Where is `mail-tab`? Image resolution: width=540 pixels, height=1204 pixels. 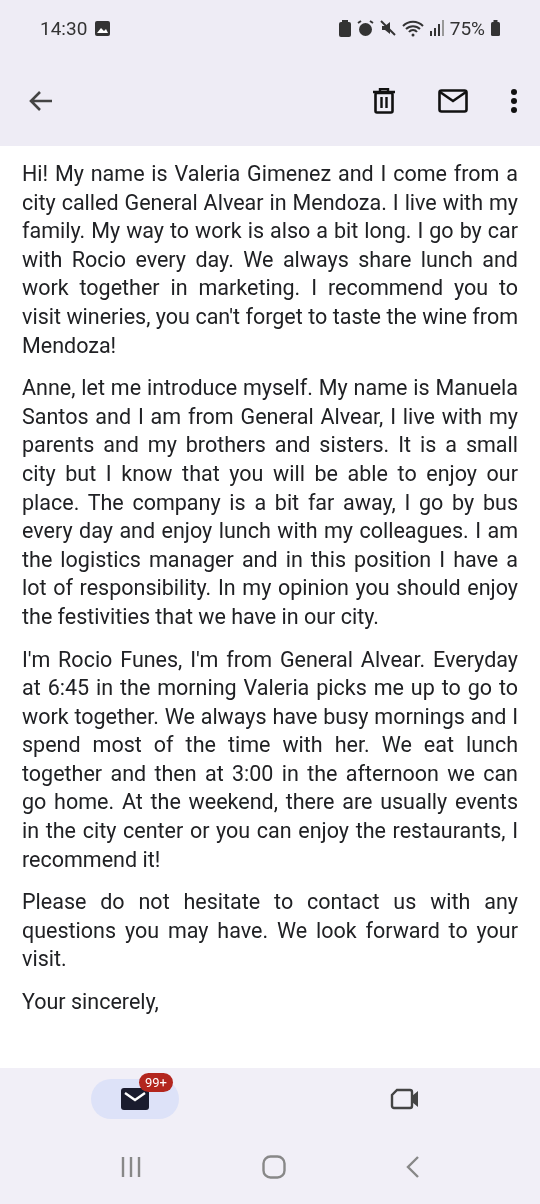 mail-tab is located at coordinates (135, 1099).